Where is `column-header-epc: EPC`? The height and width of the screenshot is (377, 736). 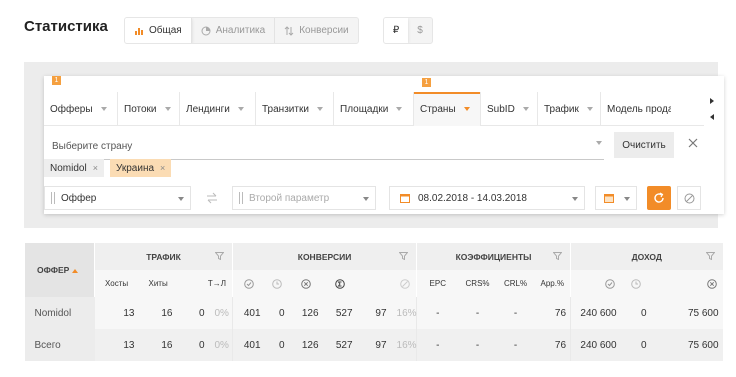
column-header-epc: EPC is located at coordinates (437, 283).